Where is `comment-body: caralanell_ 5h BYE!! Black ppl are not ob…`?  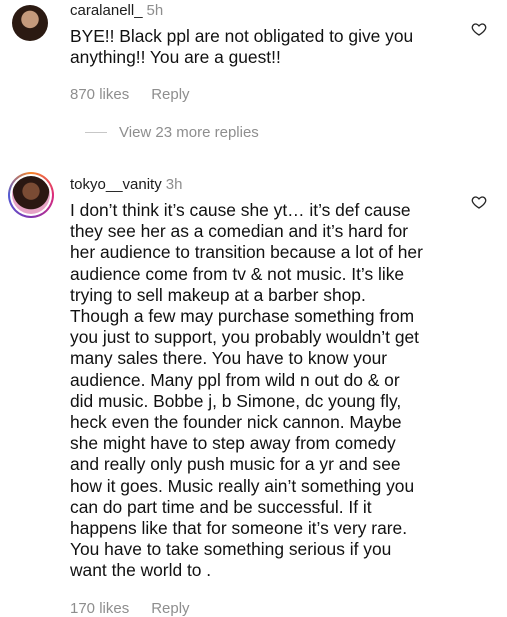
comment-body: caralanell_ 5h BYE!! Black ppl are not ob… is located at coordinates (265, 51).